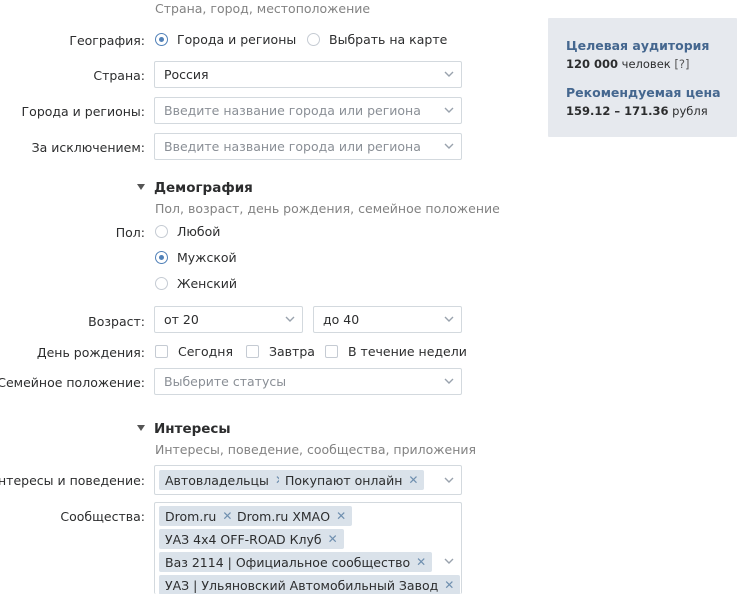 The image size is (750, 594). What do you see at coordinates (192, 429) in the screenshot?
I see `interests-title: Интересы` at bounding box center [192, 429].